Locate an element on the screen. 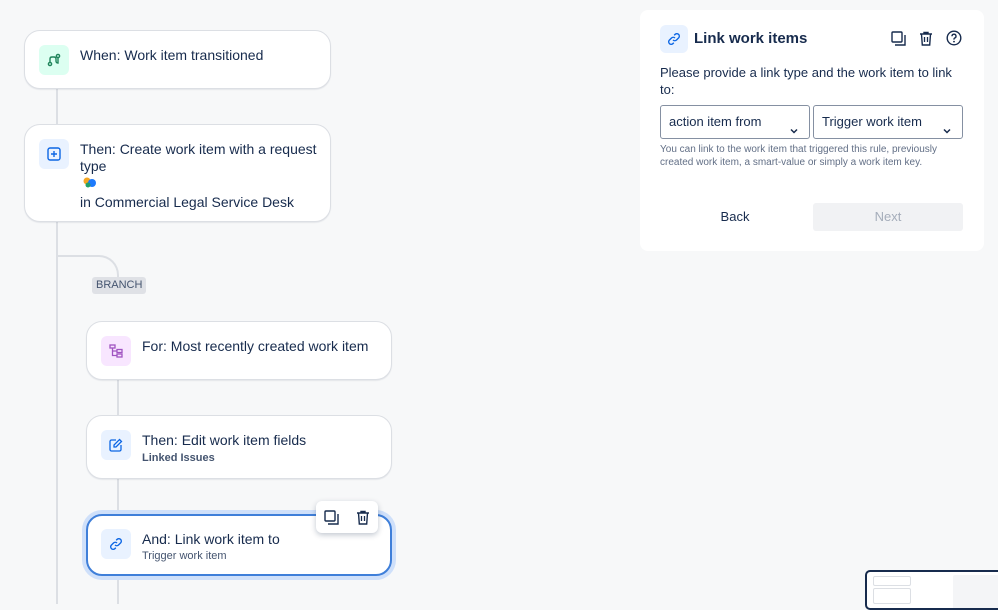  link-subtitle: Trigger work item is located at coordinates (184, 556).